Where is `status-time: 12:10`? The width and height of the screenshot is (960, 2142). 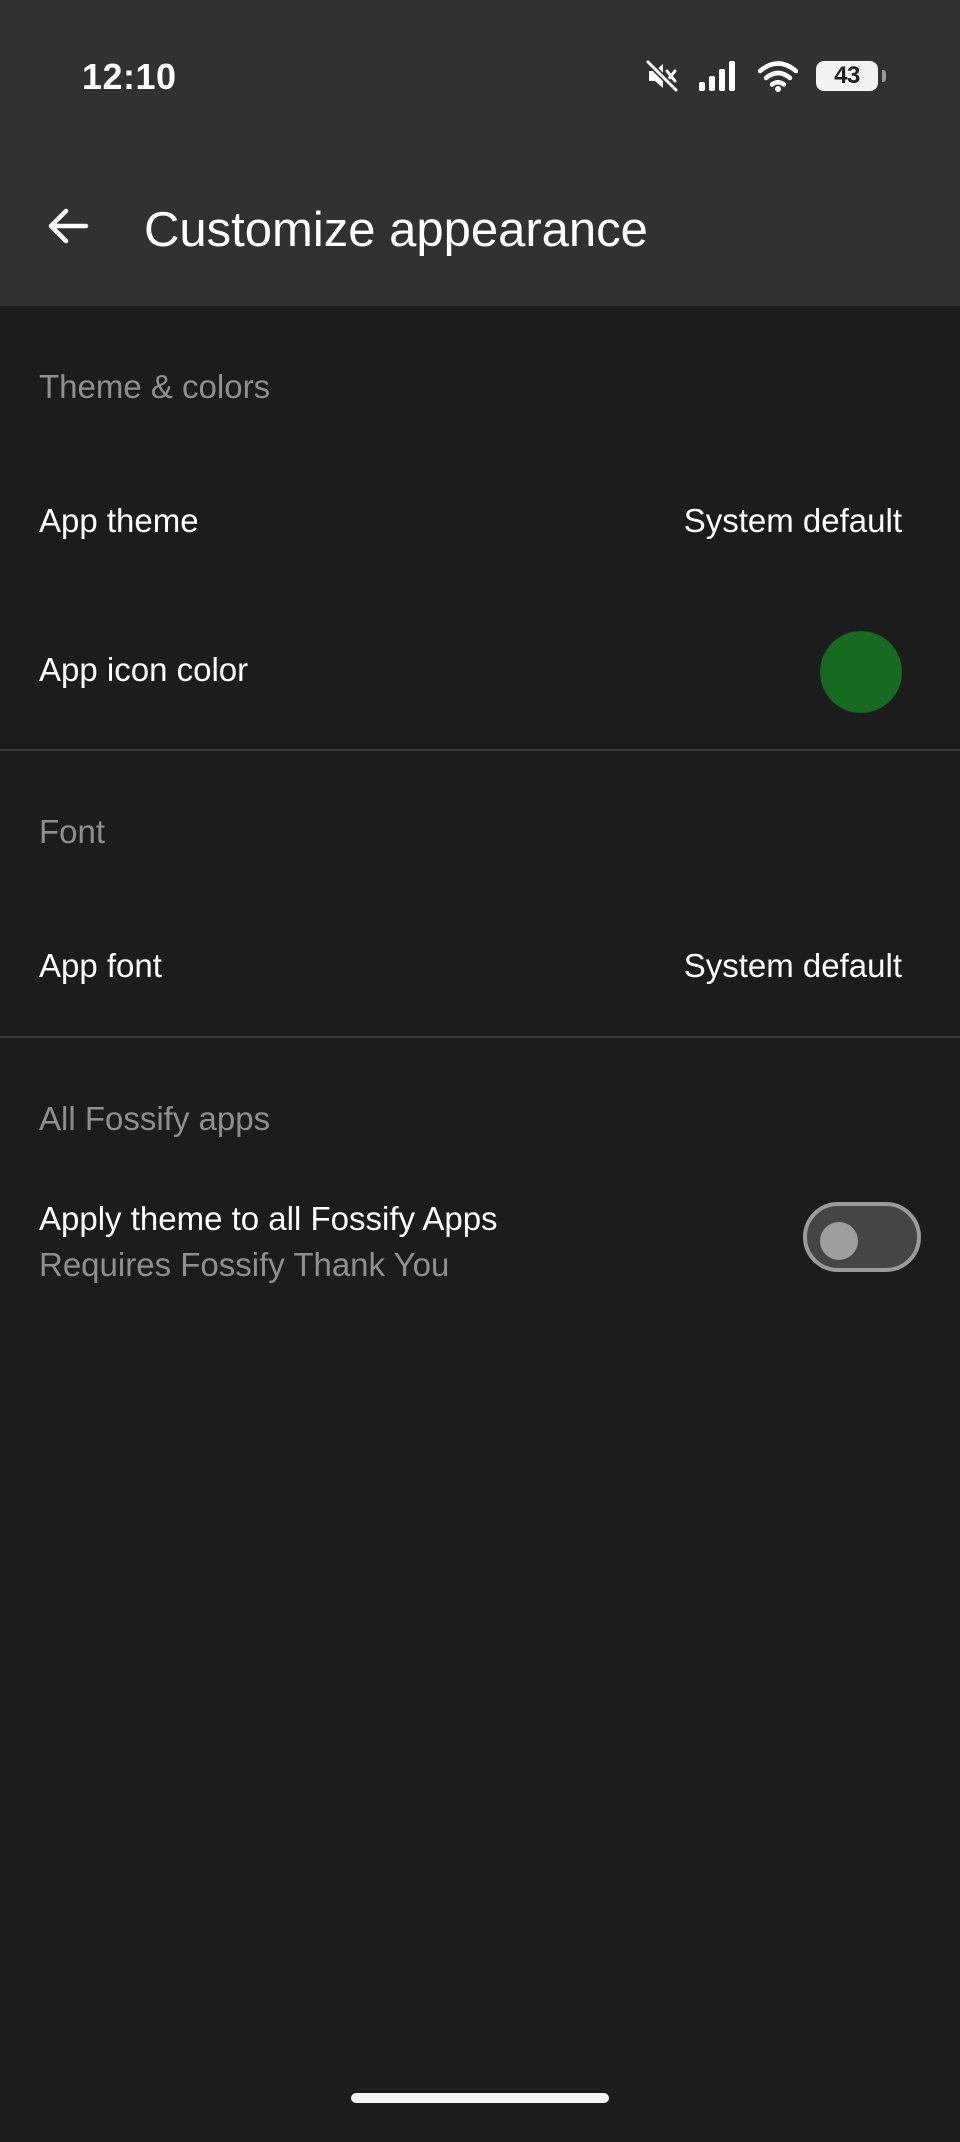 status-time: 12:10 is located at coordinates (129, 76).